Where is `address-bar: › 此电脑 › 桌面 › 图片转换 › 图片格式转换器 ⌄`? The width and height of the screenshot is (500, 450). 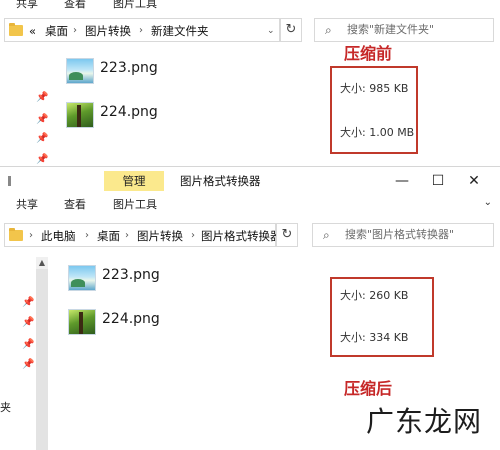 address-bar: › 此电脑 › 桌面 › 图片转换 › 图片格式转换器 ⌄ is located at coordinates (143, 235).